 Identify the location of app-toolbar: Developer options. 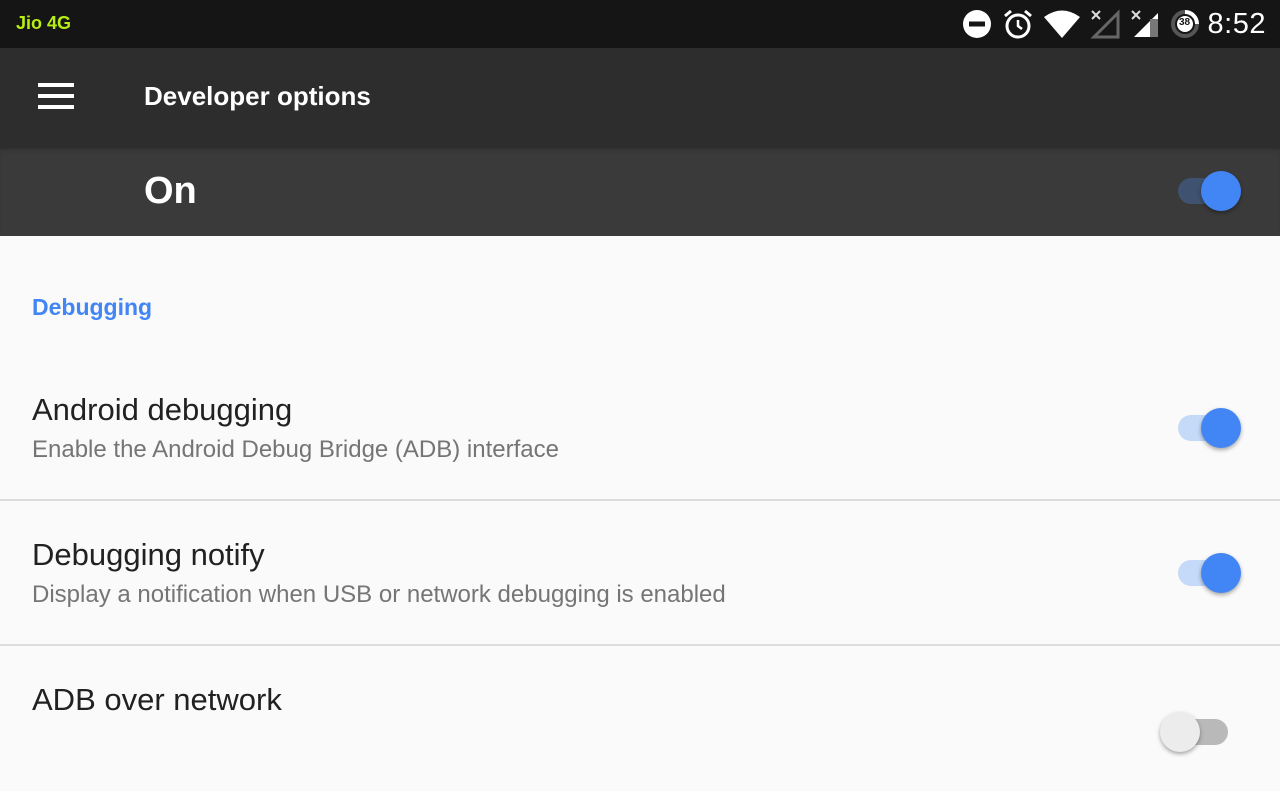
(640, 97).